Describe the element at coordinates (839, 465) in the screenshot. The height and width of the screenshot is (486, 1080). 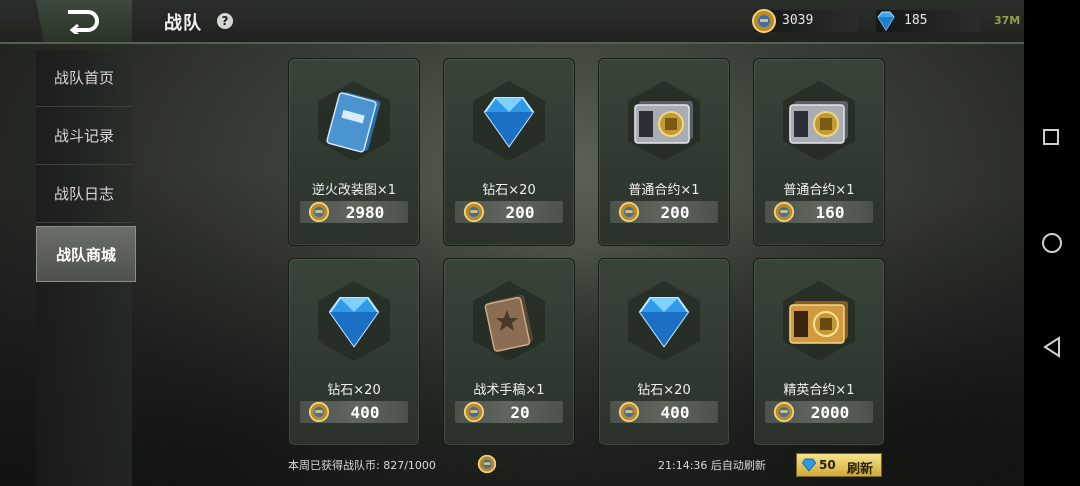
I see `refresh-button: 50 刷新` at that location.